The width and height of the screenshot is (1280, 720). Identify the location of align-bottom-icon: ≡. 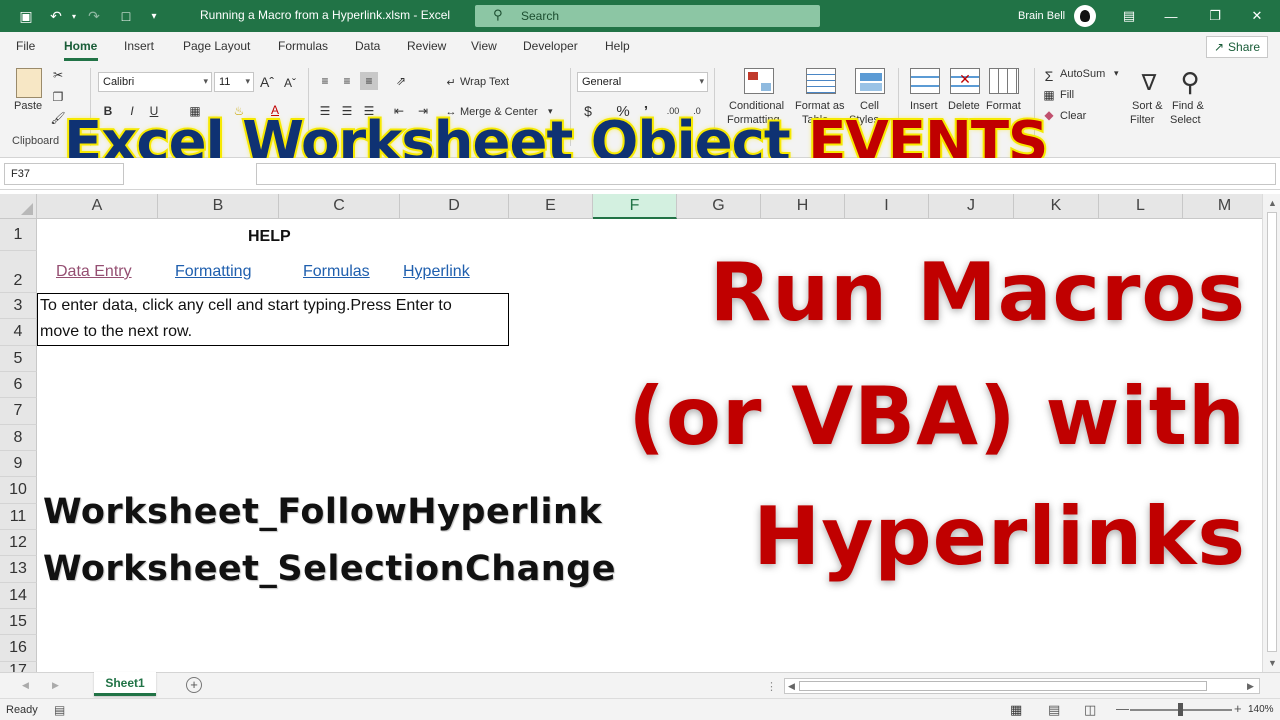
(369, 81).